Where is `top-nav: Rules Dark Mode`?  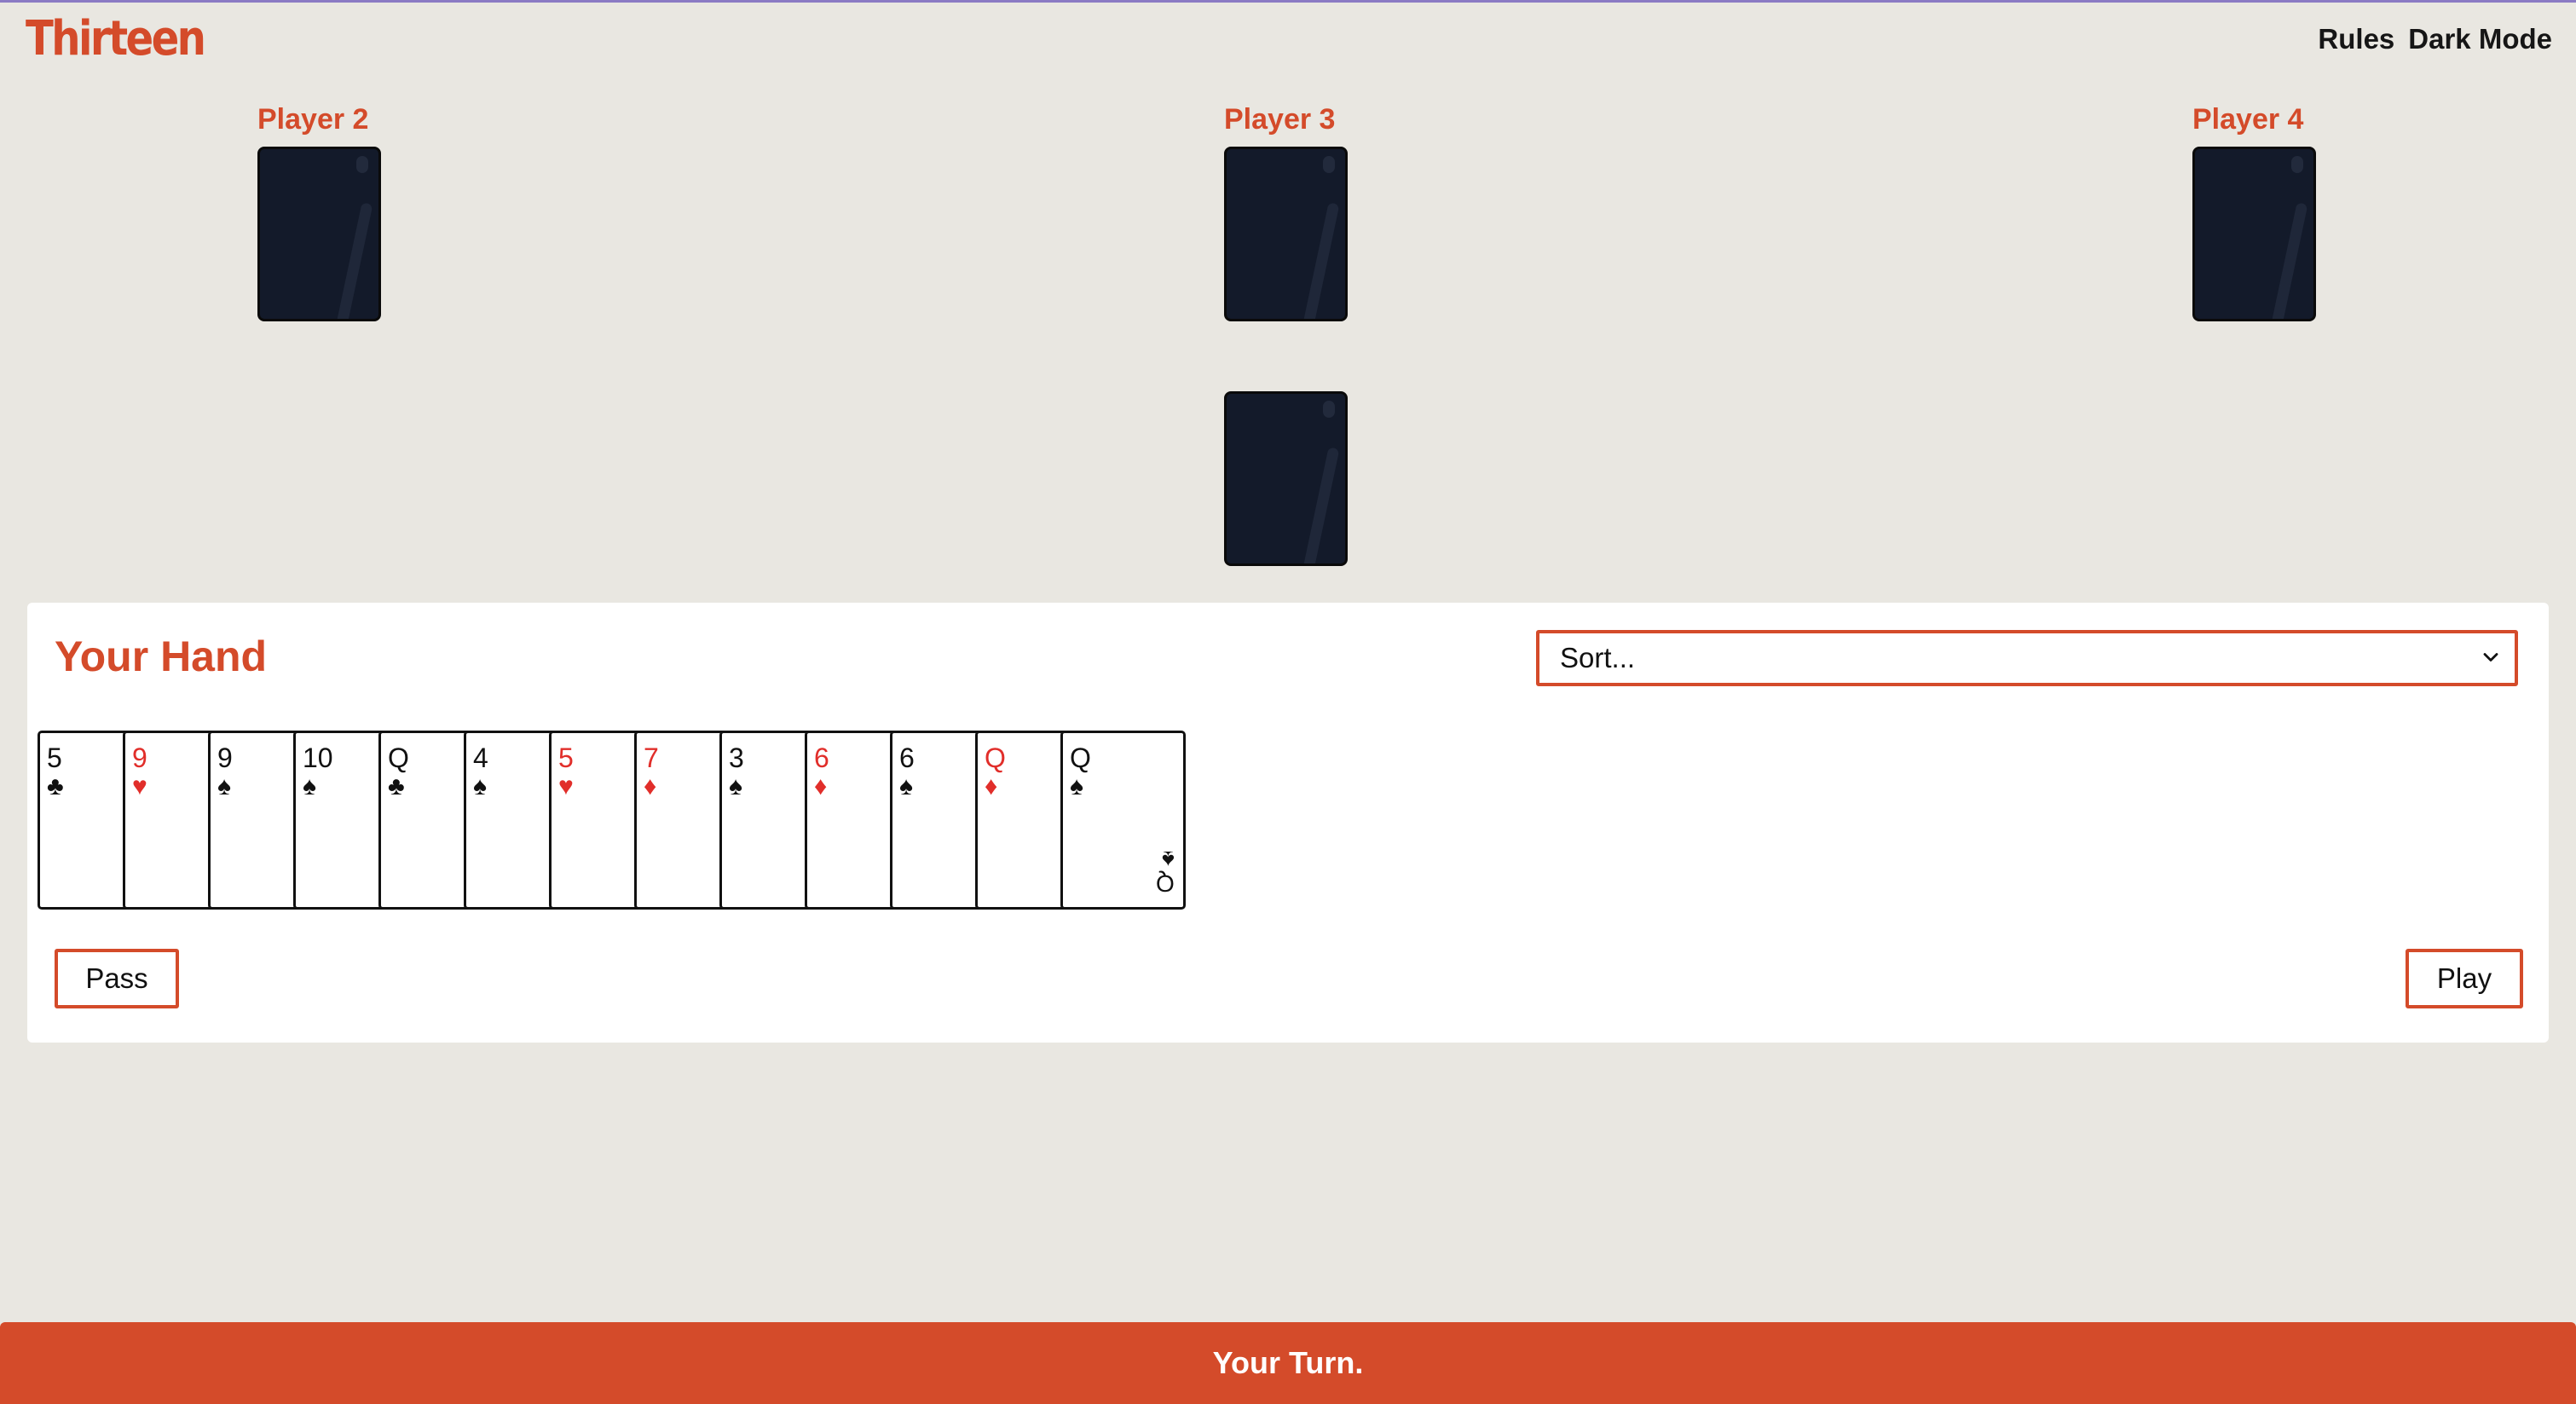
top-nav: Rules Dark Mode is located at coordinates (2435, 39).